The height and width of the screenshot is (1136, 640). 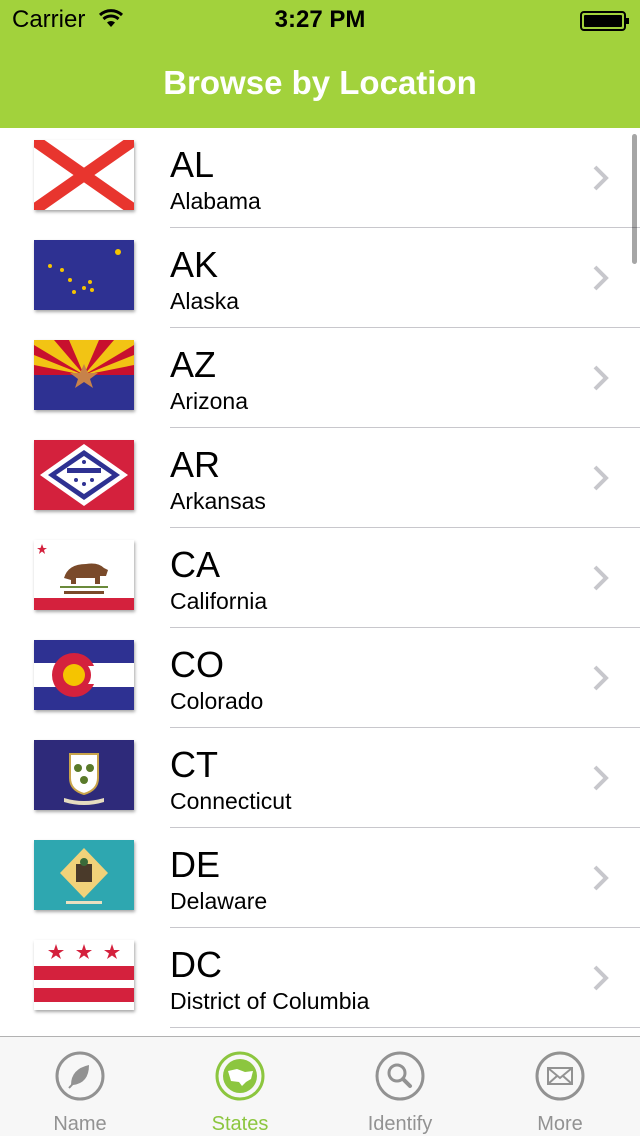 I want to click on colorado-flag, so click(x=84, y=675).